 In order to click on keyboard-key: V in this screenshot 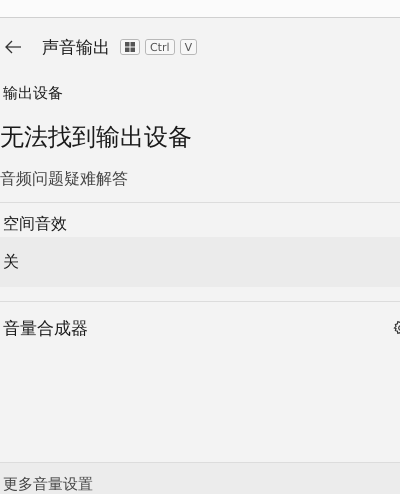, I will do `click(189, 47)`.